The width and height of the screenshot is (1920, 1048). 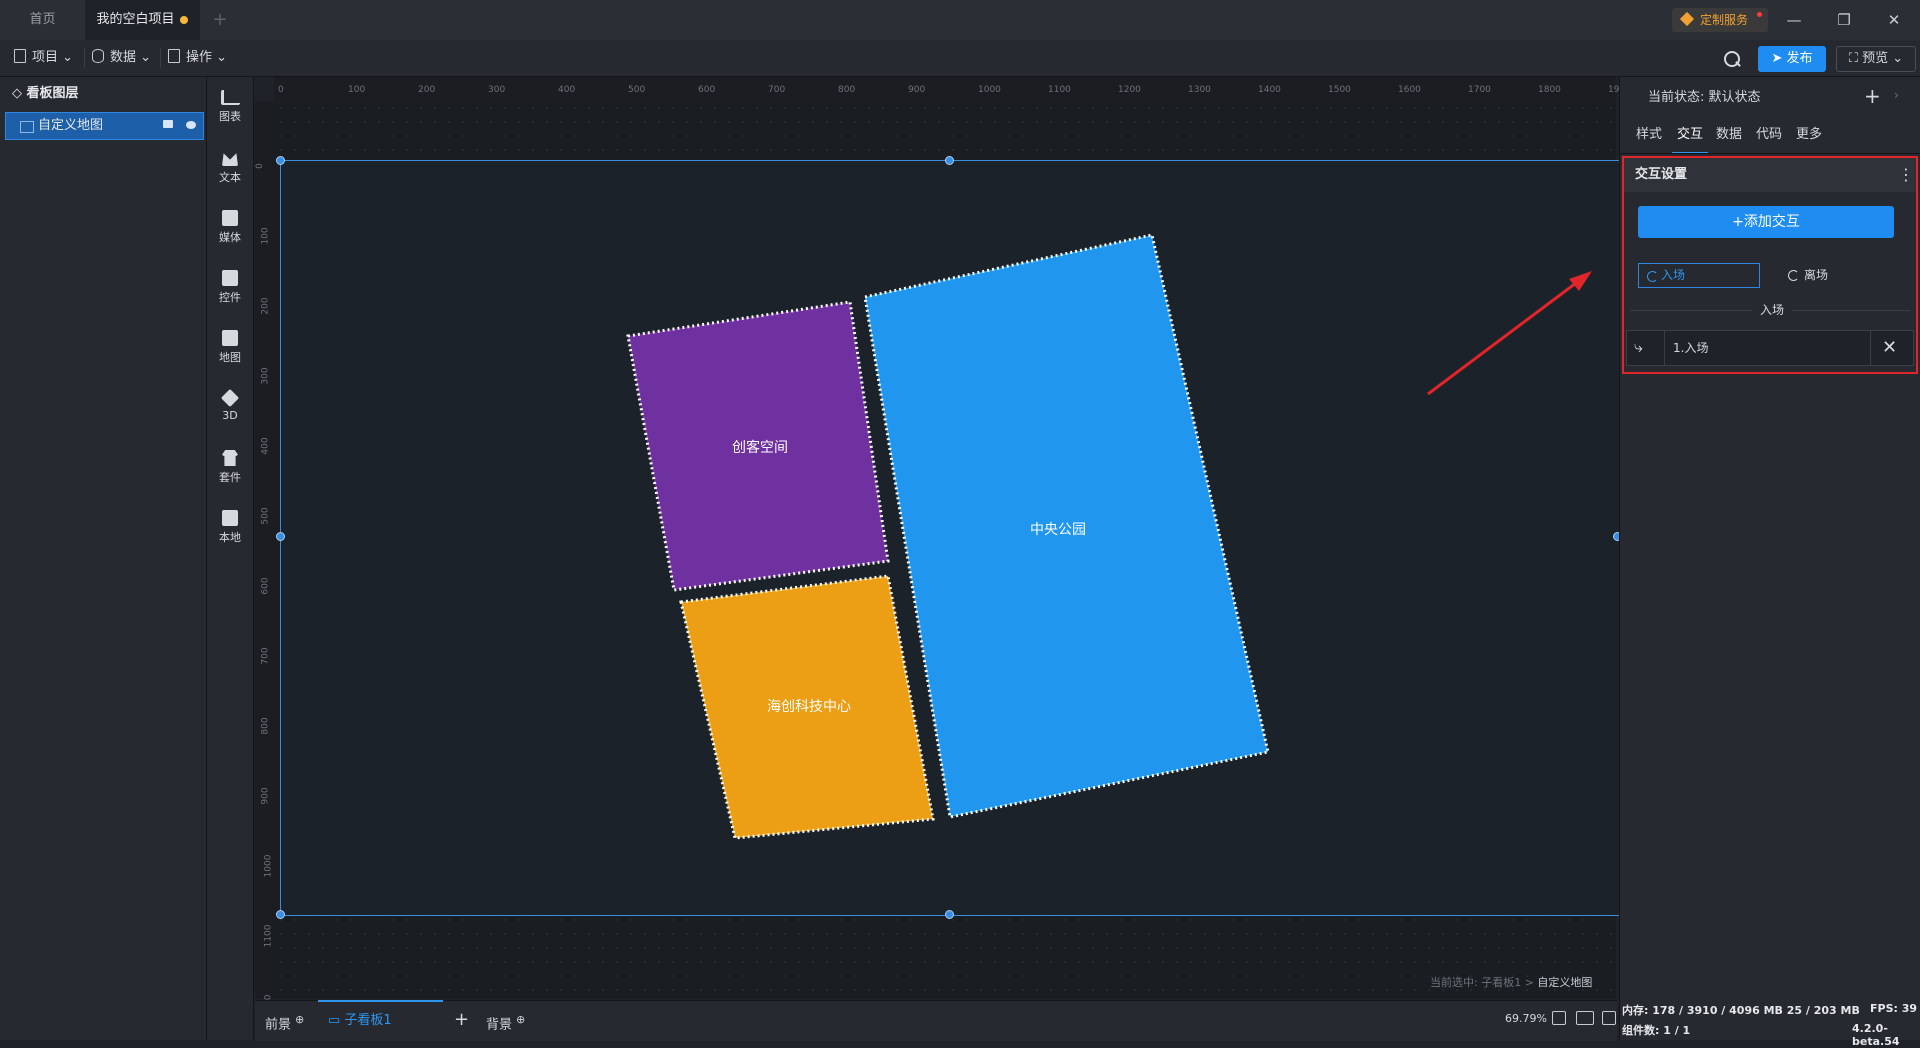 What do you see at coordinates (1526, 1018) in the screenshot?
I see `zoom-level: 69.79%` at bounding box center [1526, 1018].